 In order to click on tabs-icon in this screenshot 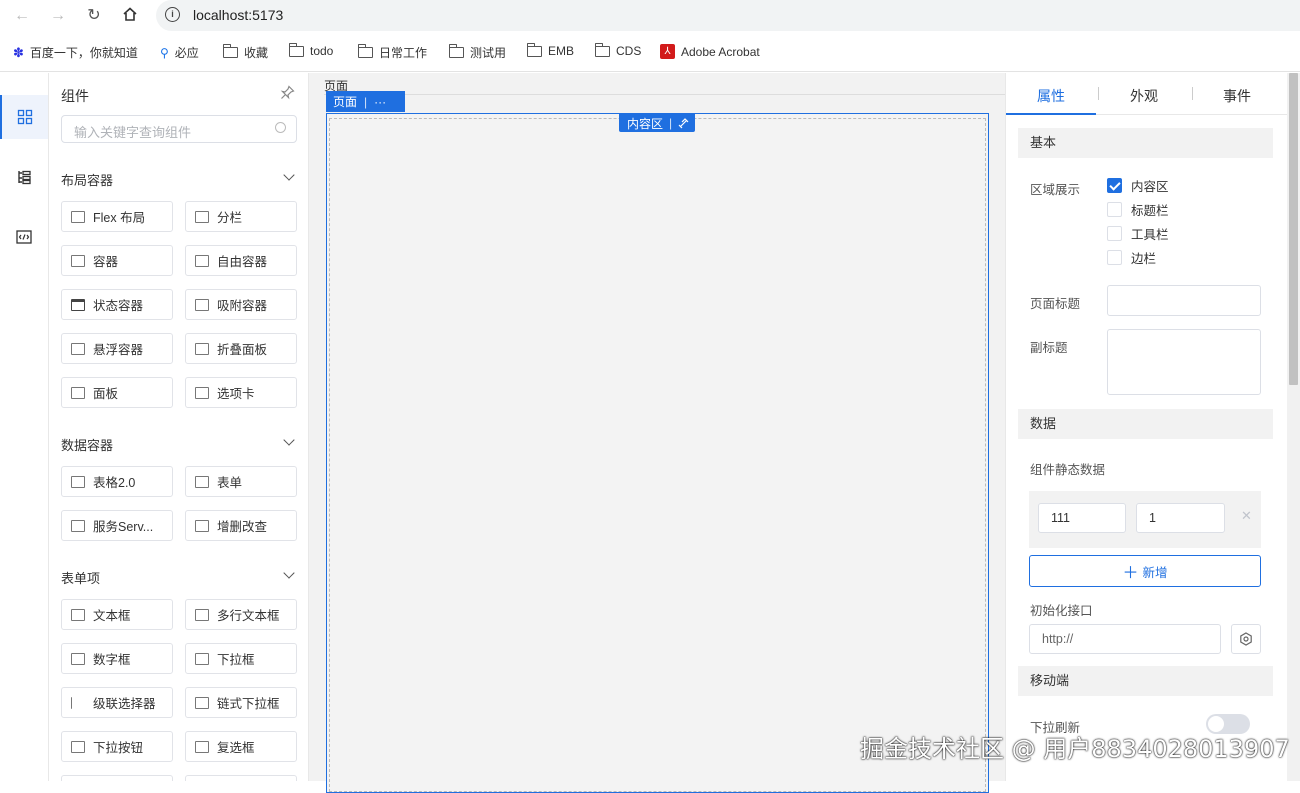, I will do `click(202, 392)`.